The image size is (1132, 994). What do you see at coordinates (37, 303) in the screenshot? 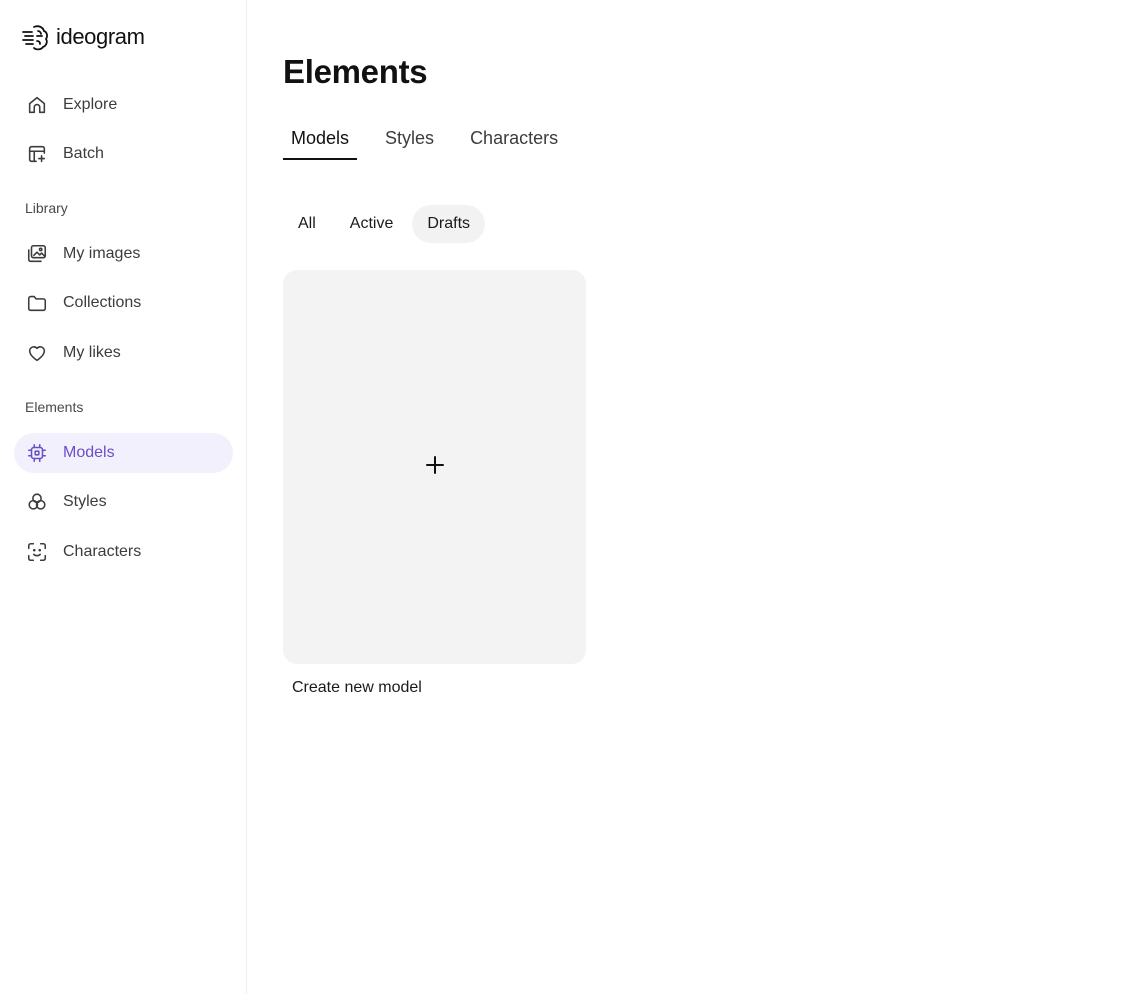
I see `folder-icon` at bounding box center [37, 303].